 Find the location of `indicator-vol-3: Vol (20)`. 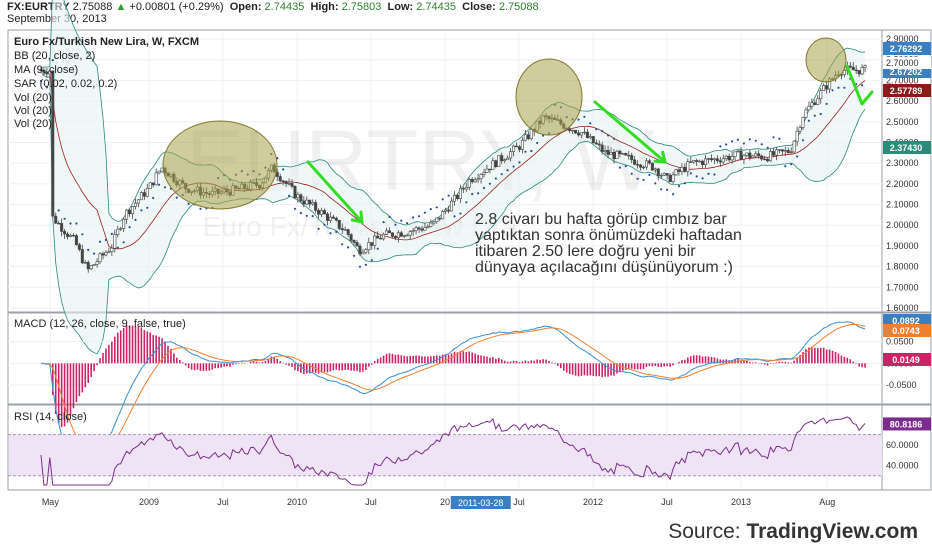

indicator-vol-3: Vol (20) is located at coordinates (33, 124).